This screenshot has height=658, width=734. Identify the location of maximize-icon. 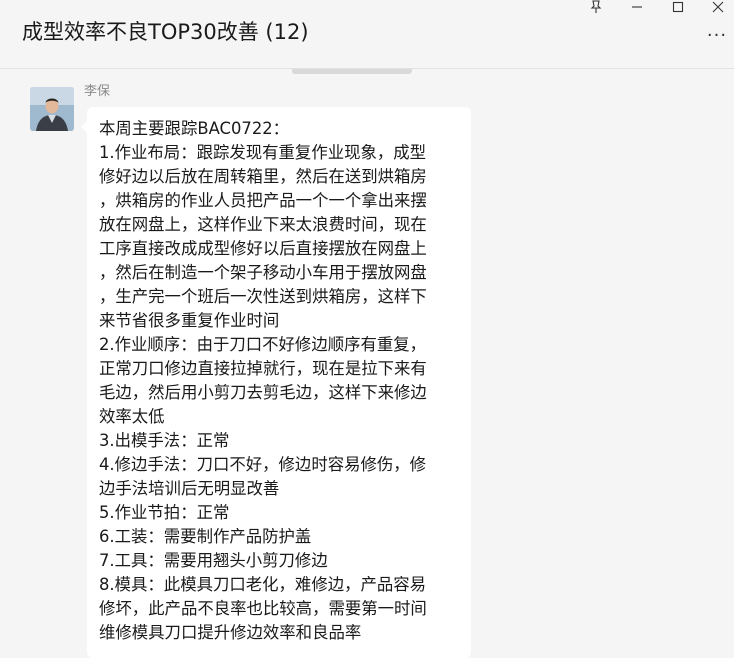
(678, 8).